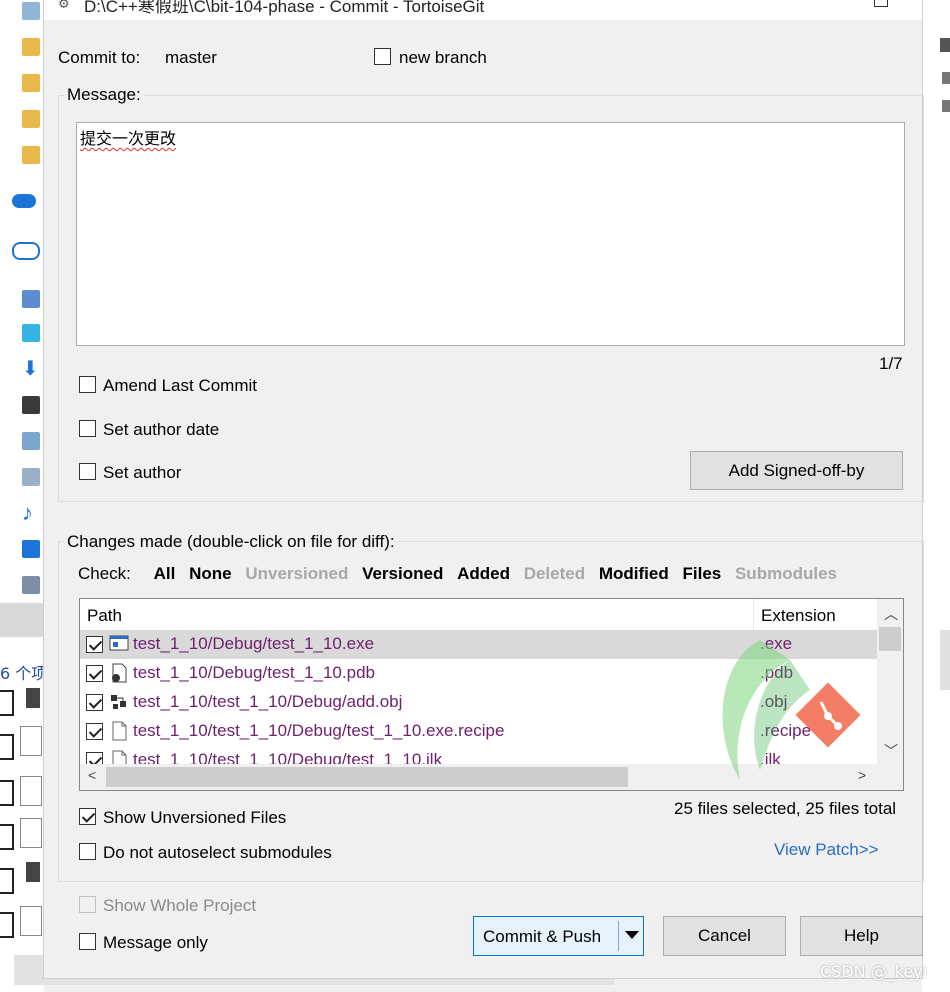 Image resolution: width=950 pixels, height=992 pixels. Describe the element at coordinates (31, 333) in the screenshot. I see `3d-objects-icon` at that location.